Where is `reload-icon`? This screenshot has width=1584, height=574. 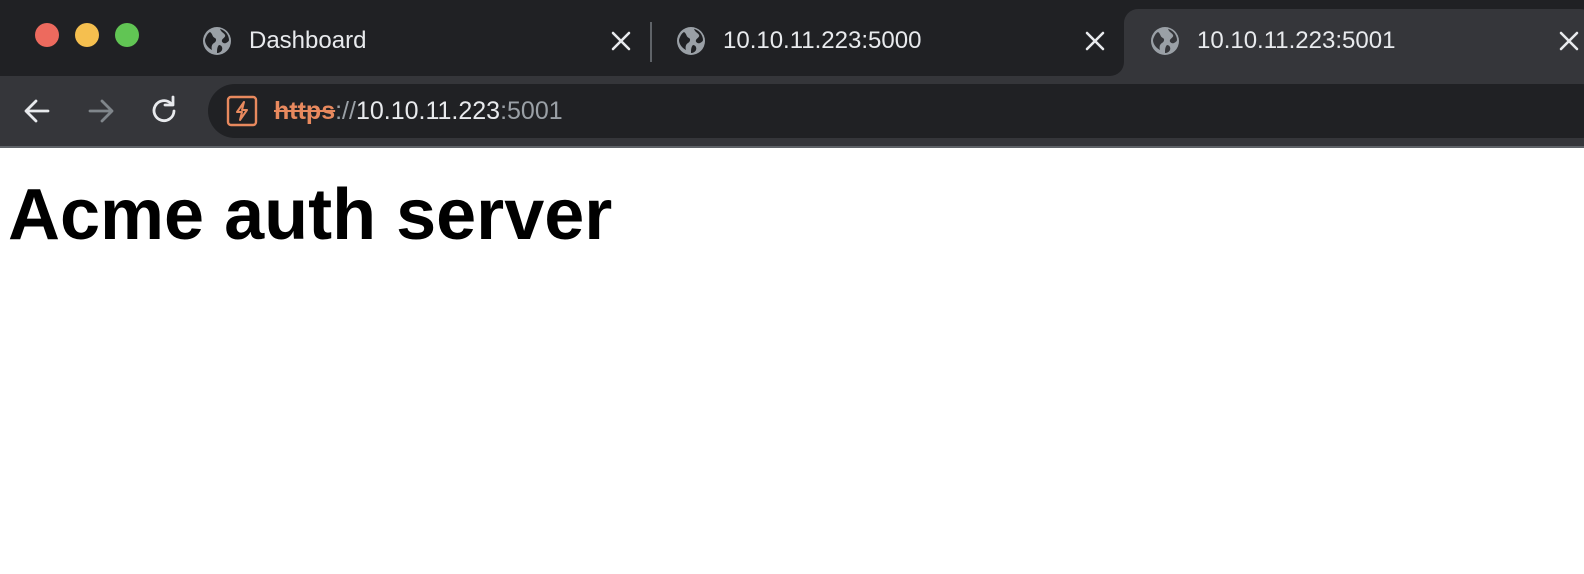 reload-icon is located at coordinates (164, 111).